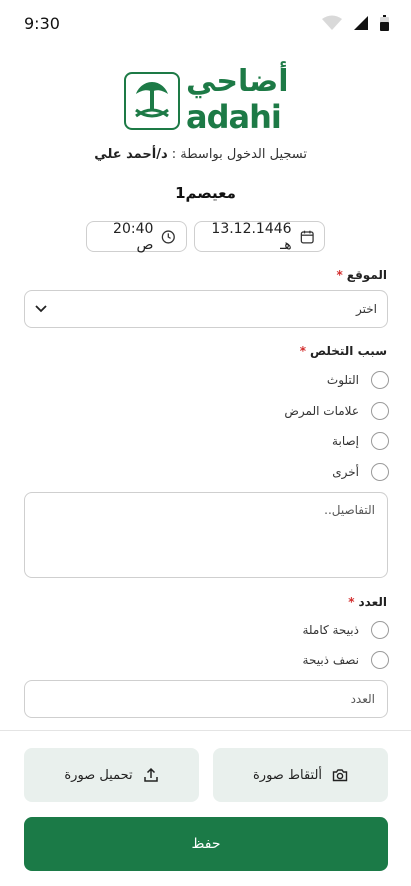  Describe the element at coordinates (342, 380) in the screenshot. I see `radio-label: التلوث` at that location.